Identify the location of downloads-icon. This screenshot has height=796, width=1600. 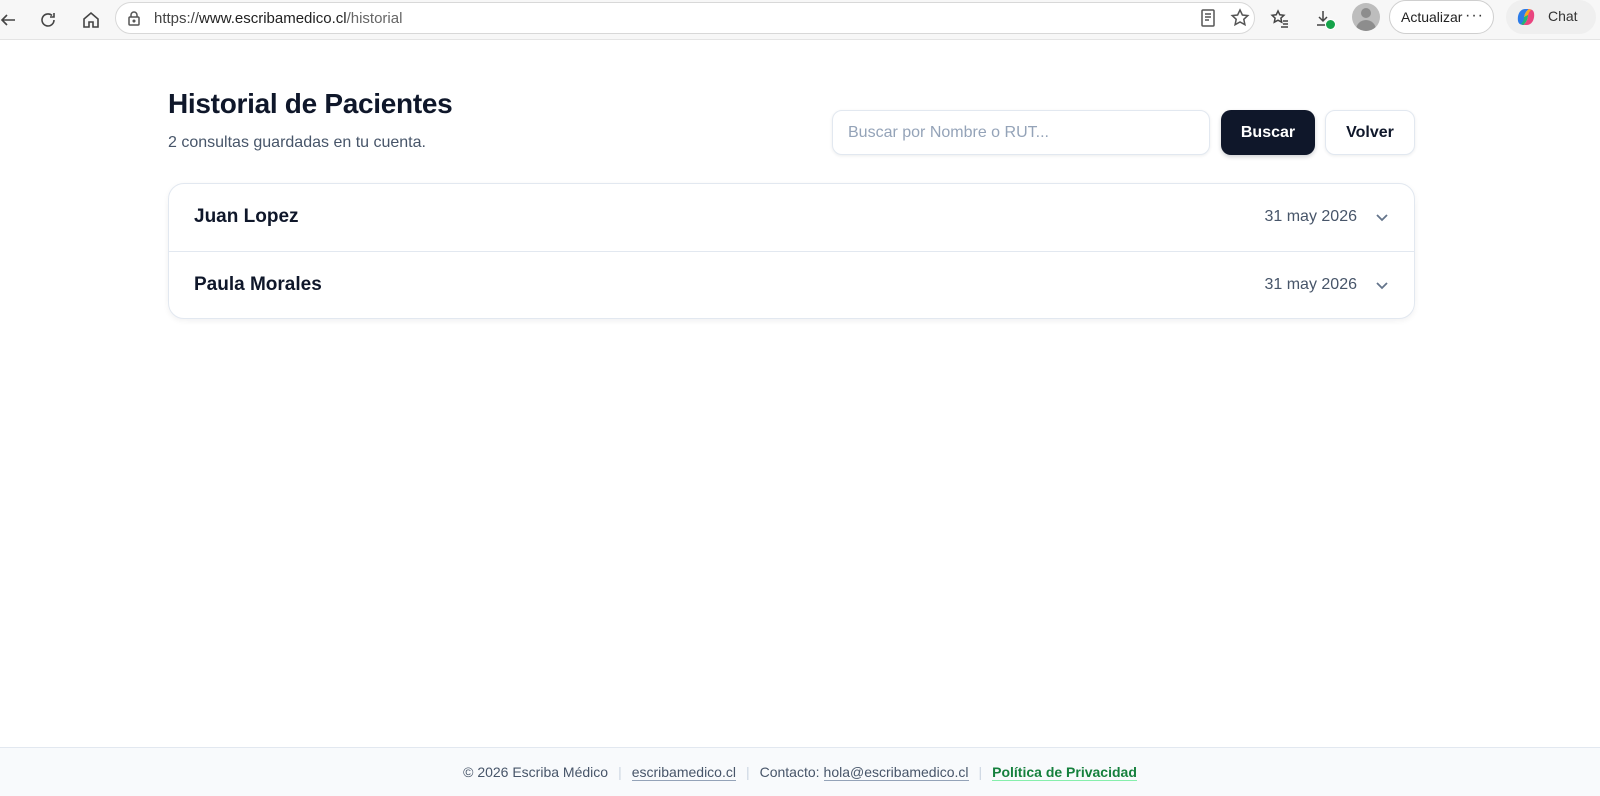
(1324, 19).